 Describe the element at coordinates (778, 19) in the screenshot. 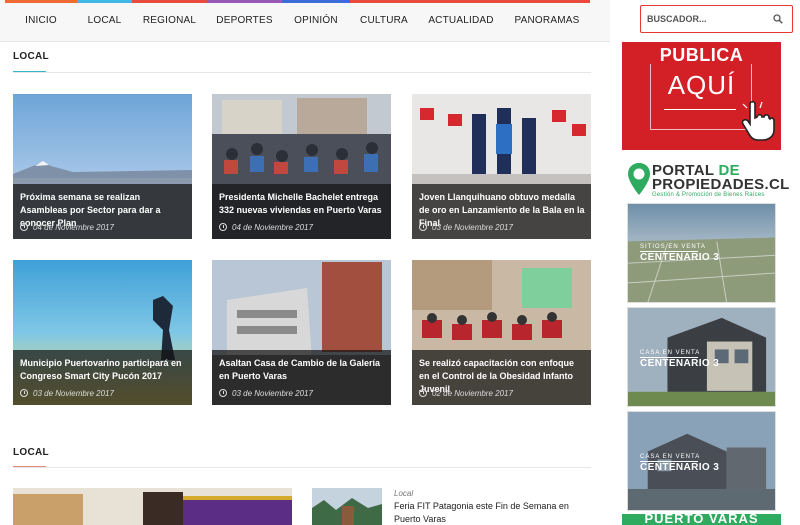

I see `search-icon` at that location.